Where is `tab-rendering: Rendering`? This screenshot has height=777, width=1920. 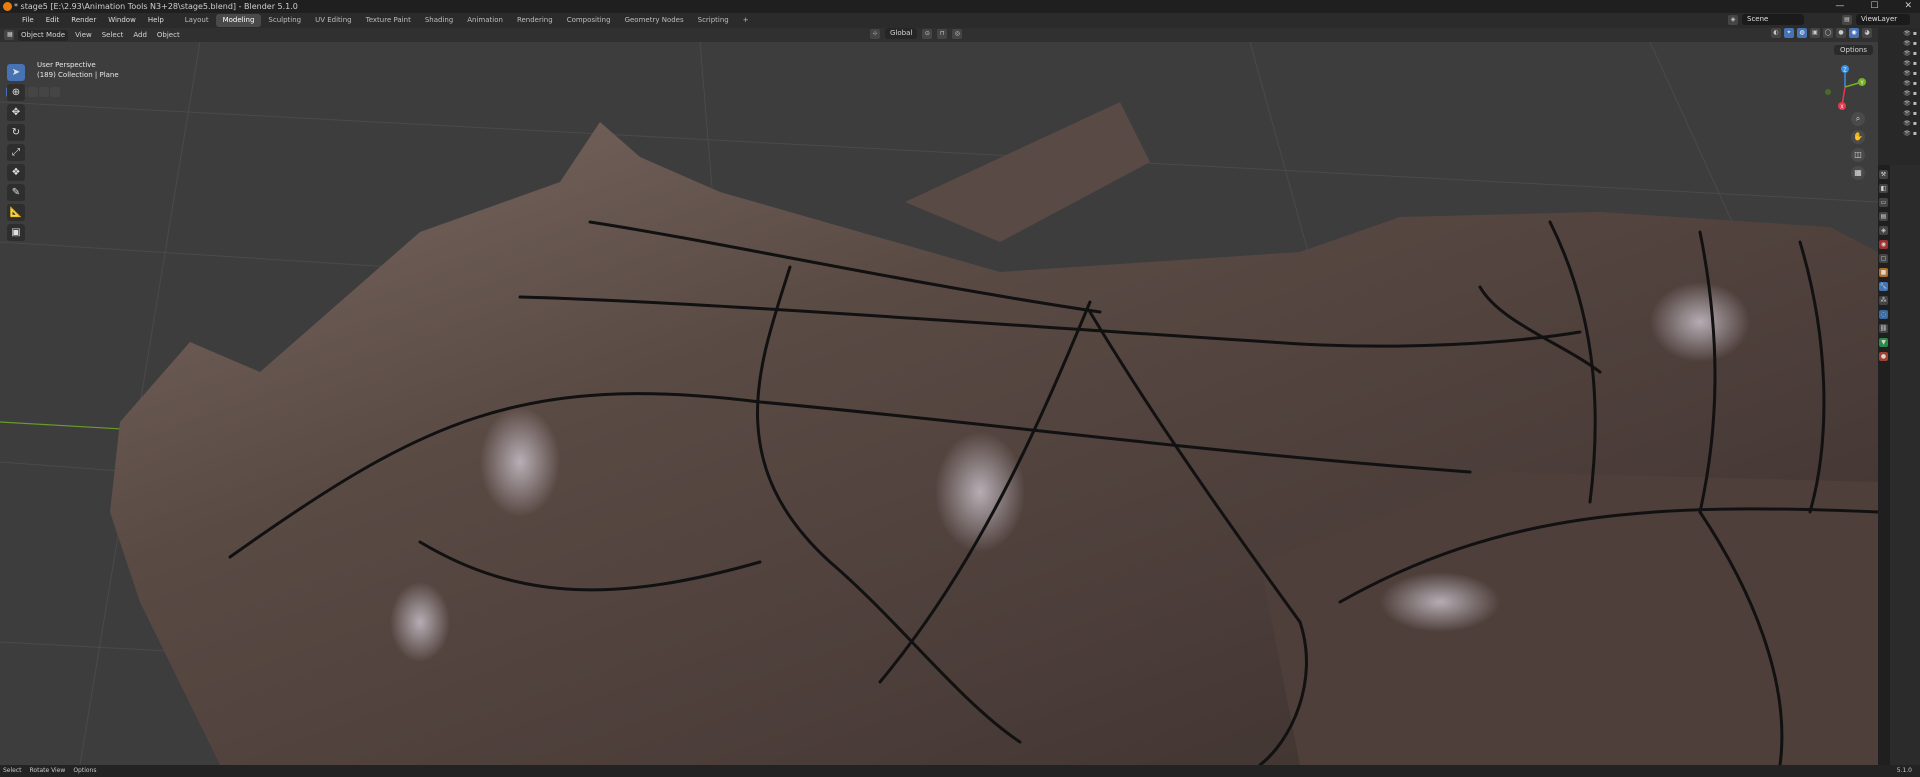 tab-rendering: Rendering is located at coordinates (535, 20).